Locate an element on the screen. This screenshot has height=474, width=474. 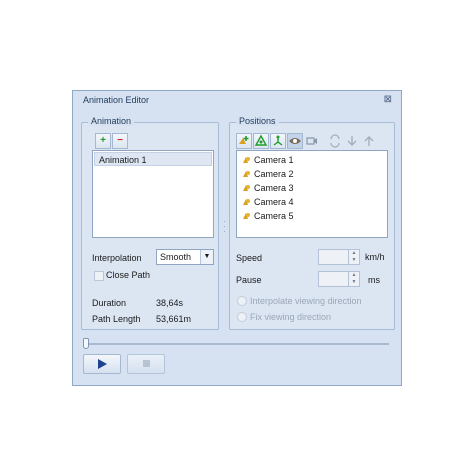
play-button is located at coordinates (102, 364).